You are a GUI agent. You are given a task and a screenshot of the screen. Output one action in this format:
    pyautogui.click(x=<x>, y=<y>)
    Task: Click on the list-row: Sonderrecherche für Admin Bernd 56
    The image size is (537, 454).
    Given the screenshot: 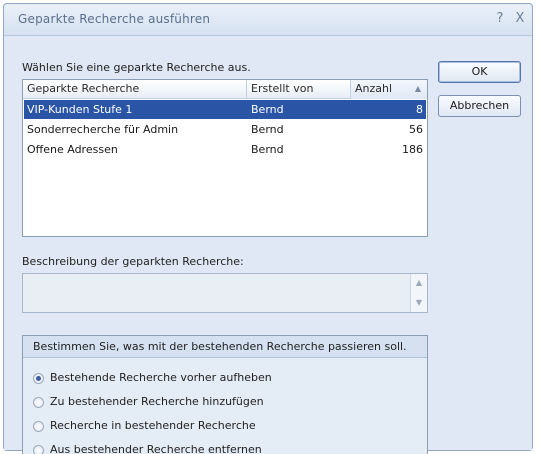 What is the action you would take?
    pyautogui.click(x=225, y=129)
    